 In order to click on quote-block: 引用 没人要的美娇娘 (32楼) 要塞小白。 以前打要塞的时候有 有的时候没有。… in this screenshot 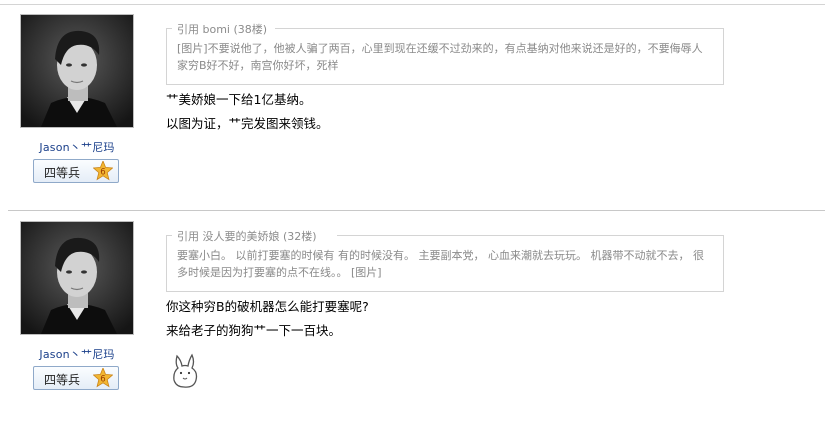, I will do `click(445, 260)`.